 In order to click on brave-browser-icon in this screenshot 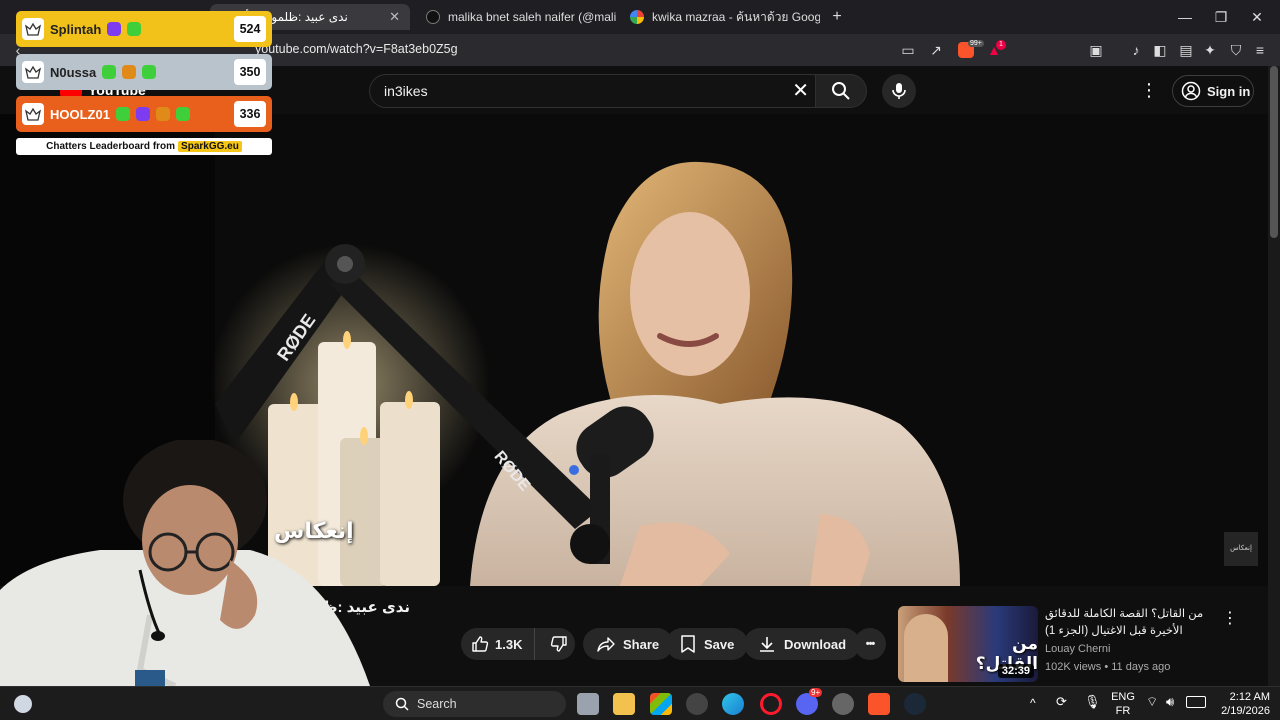, I will do `click(879, 704)`.